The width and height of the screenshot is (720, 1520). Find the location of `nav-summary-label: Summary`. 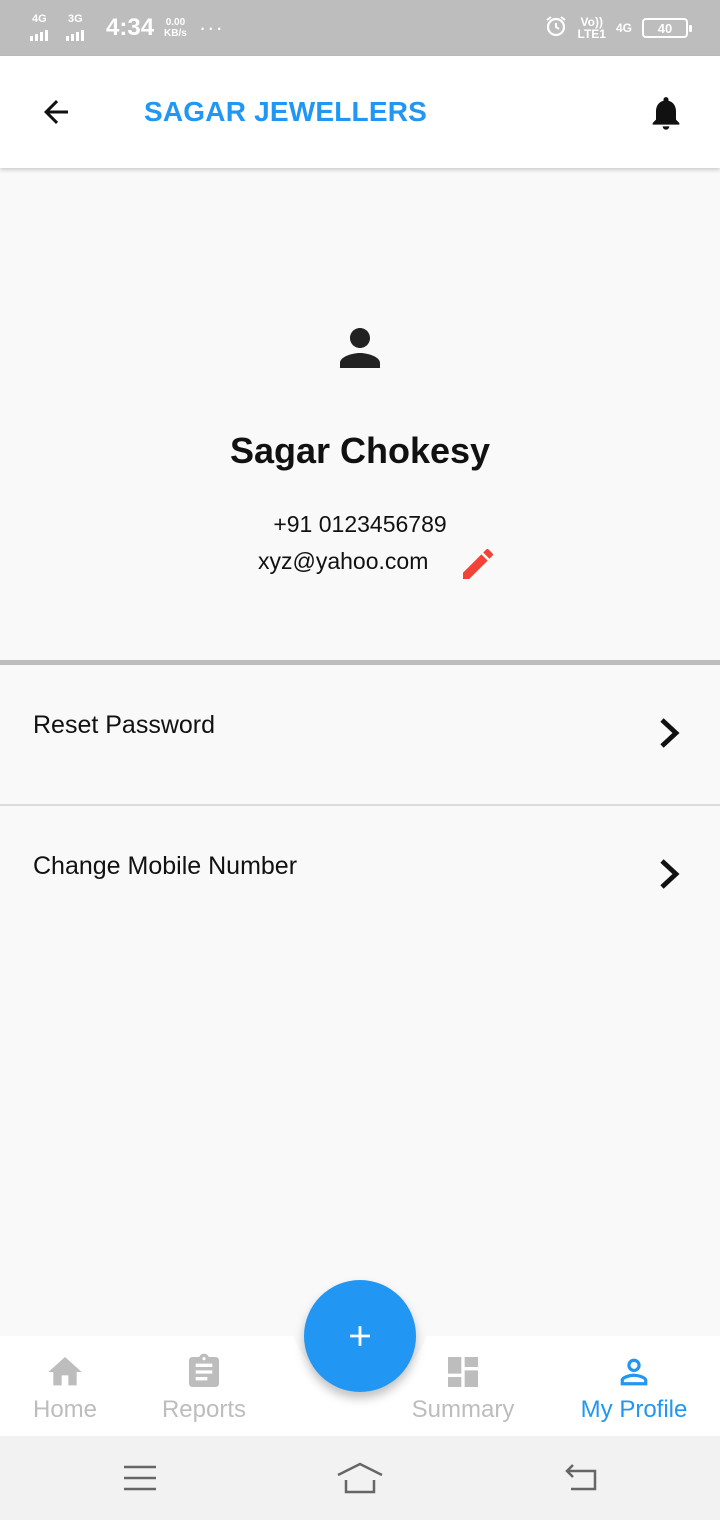

nav-summary-label: Summary is located at coordinates (463, 1409).